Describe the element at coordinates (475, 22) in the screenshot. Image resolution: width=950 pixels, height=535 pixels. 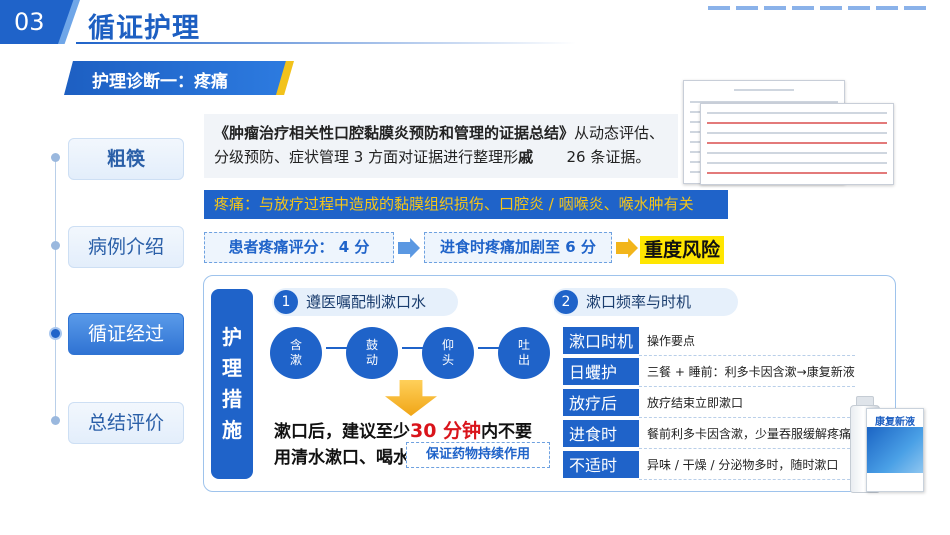
I see `header-bar: 03 循证护理` at that location.